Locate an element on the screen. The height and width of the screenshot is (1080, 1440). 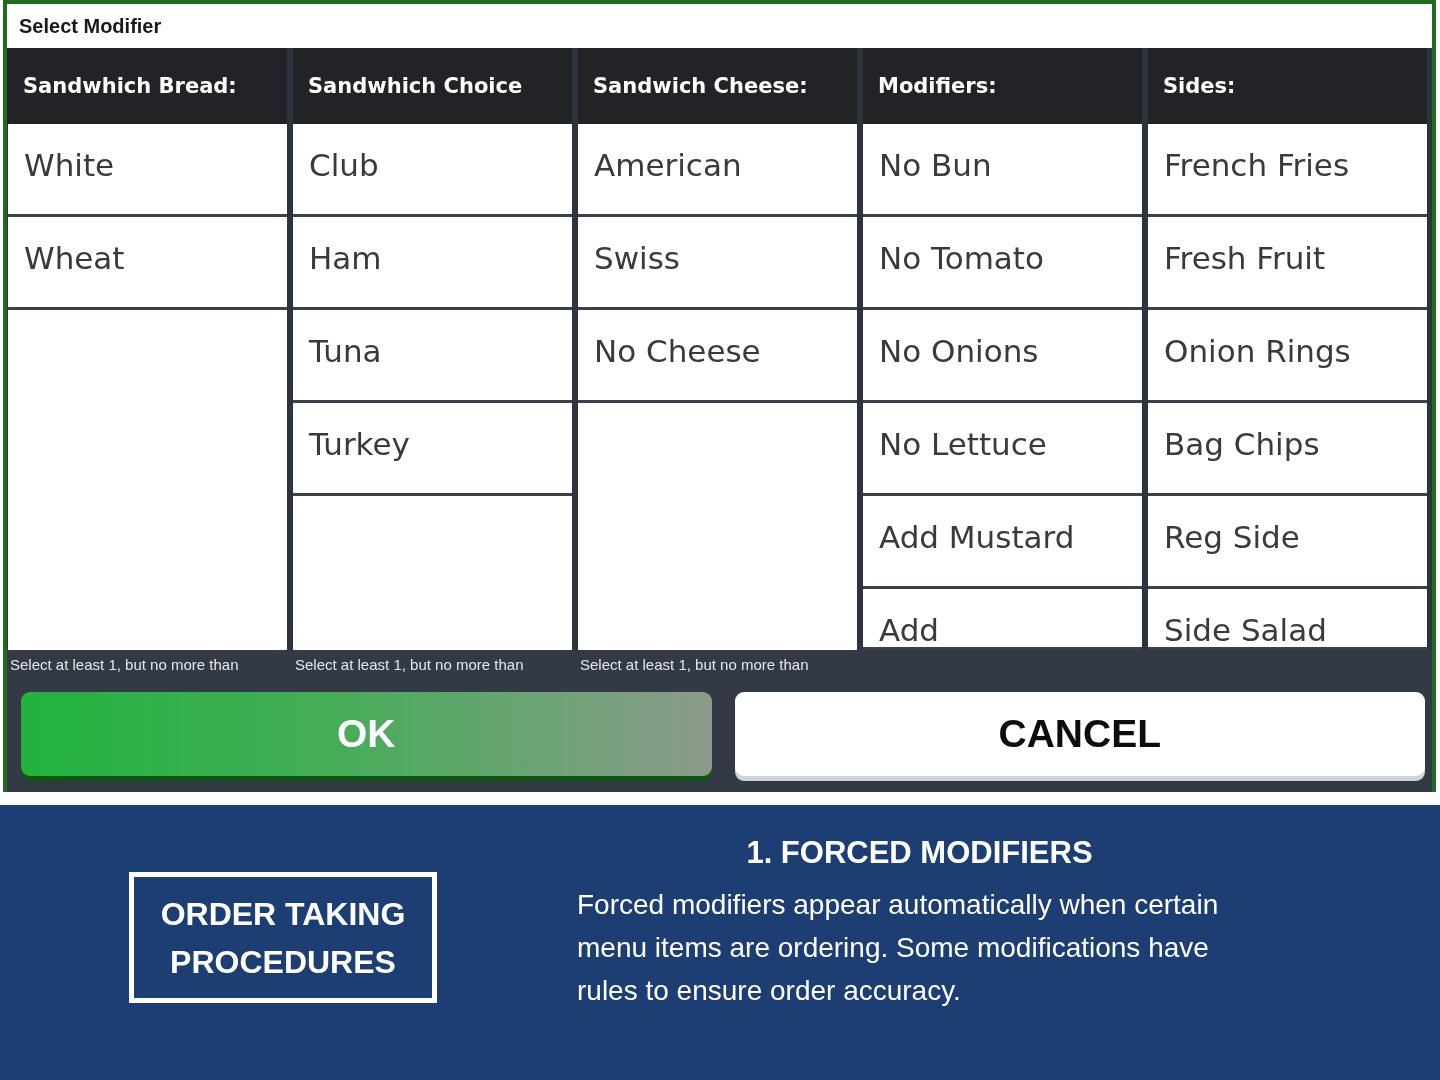
column-heading: Sides: is located at coordinates (1287, 86).